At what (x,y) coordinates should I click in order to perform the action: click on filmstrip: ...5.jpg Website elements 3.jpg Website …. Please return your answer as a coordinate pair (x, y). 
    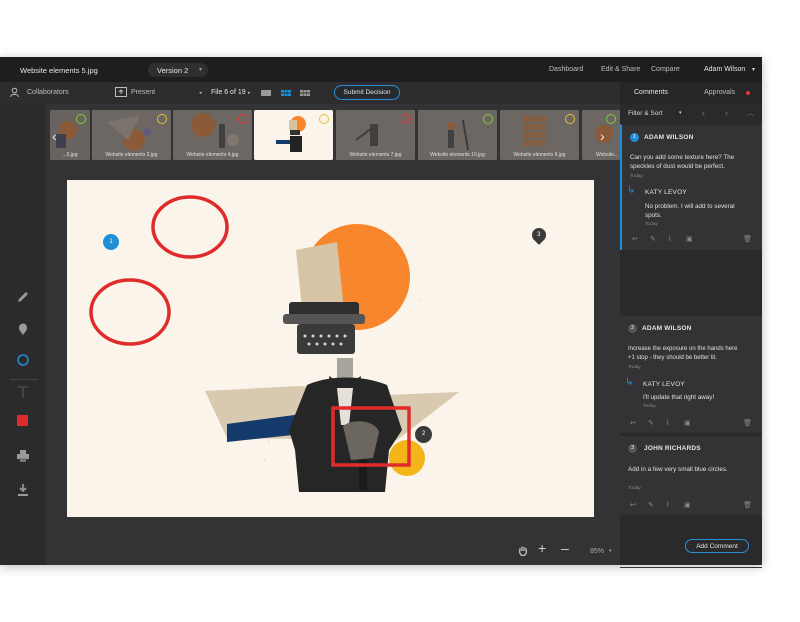
    Looking at the image, I should click on (333, 136).